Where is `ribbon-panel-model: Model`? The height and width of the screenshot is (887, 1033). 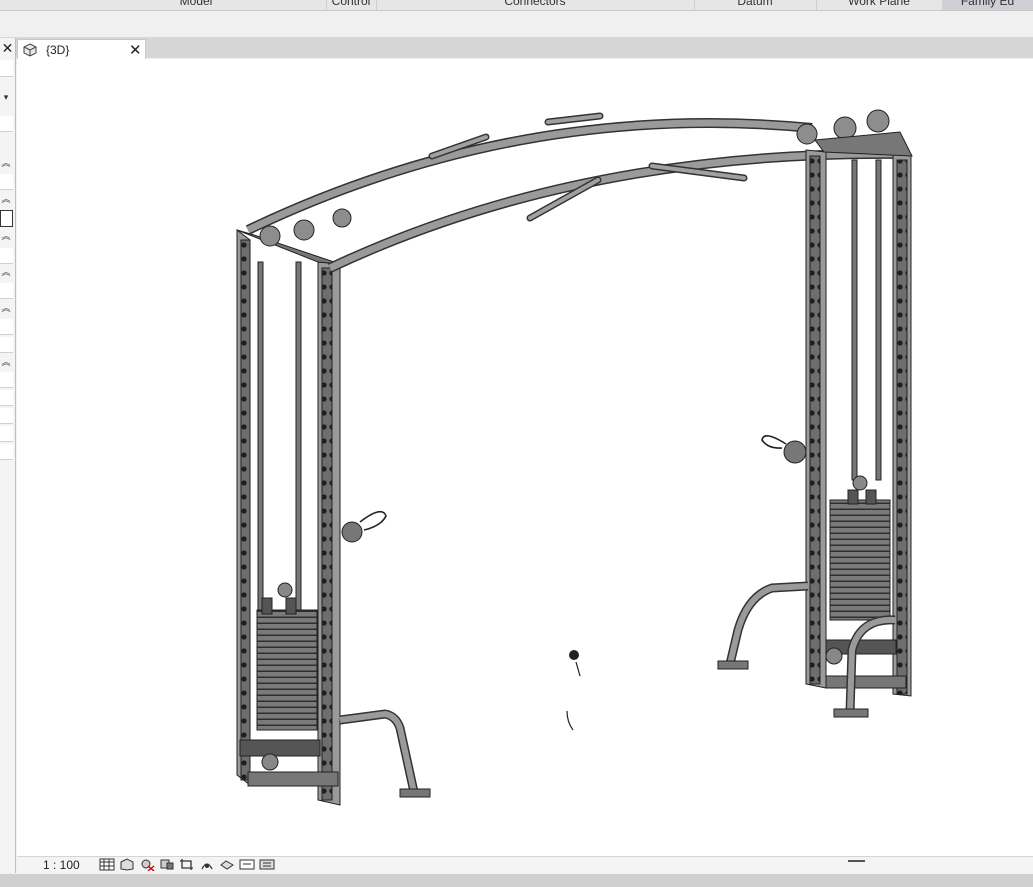
ribbon-panel-model: Model is located at coordinates (196, 5).